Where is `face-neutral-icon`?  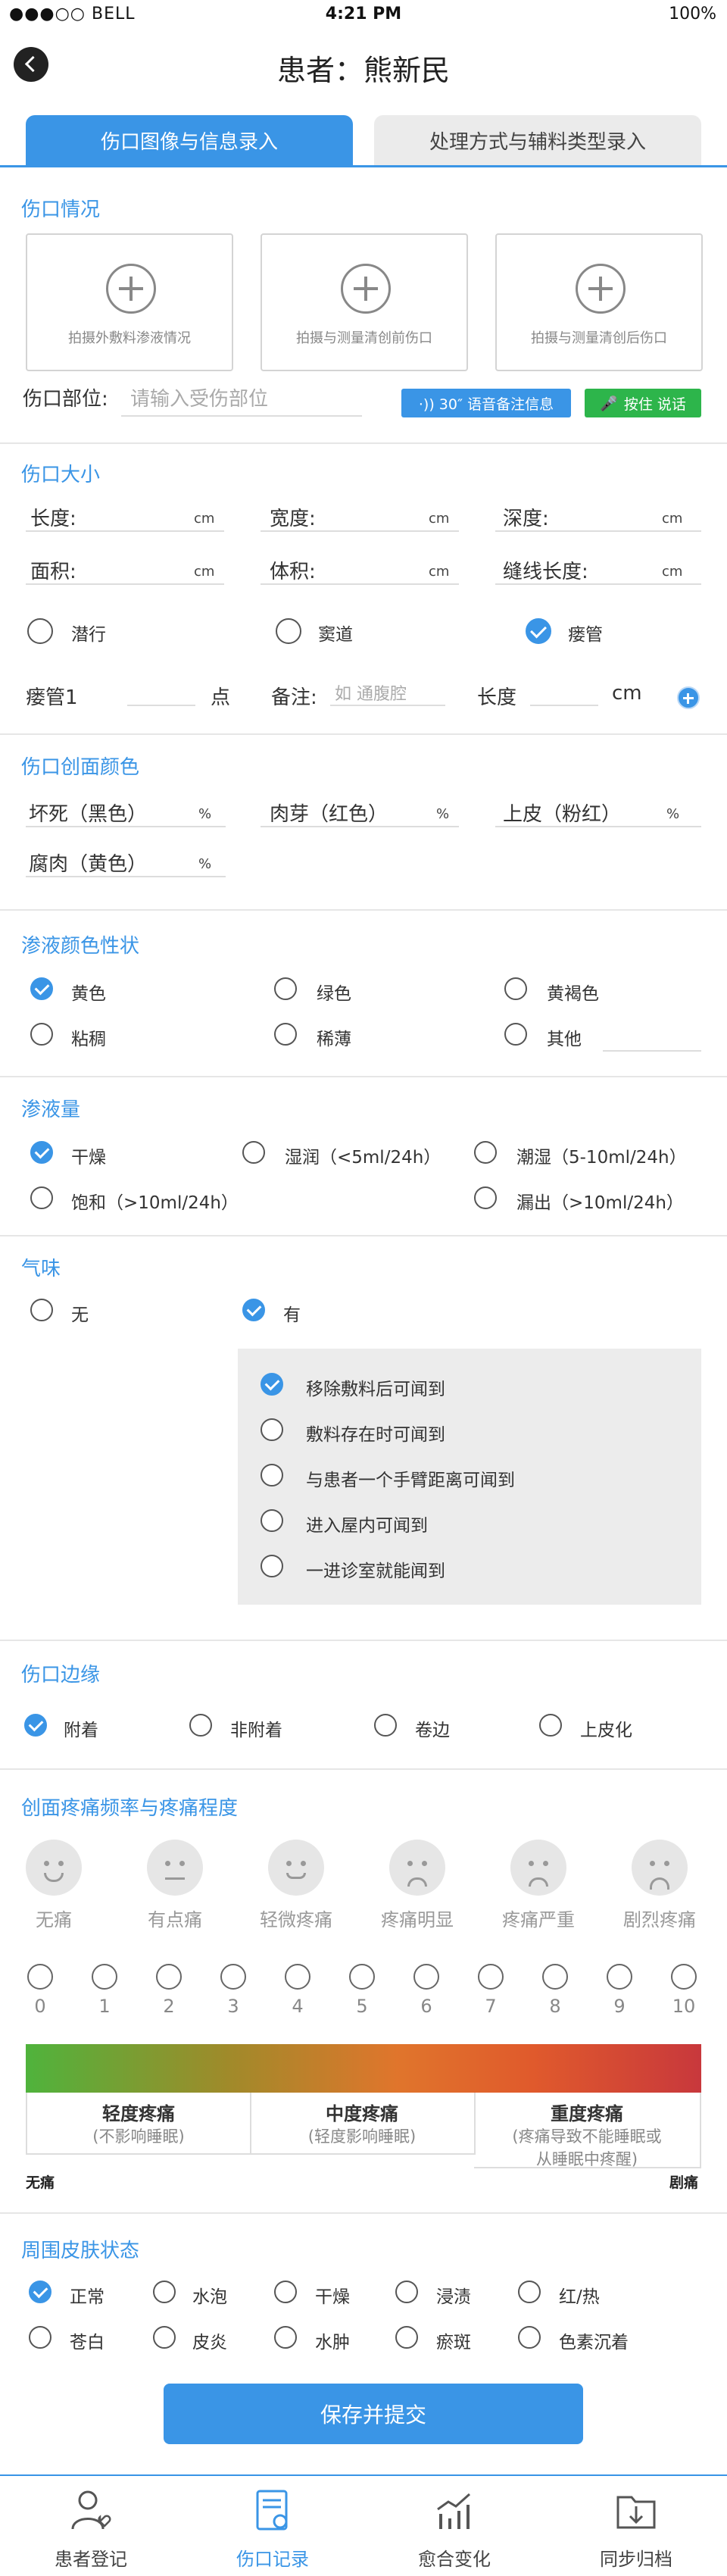 face-neutral-icon is located at coordinates (175, 1868).